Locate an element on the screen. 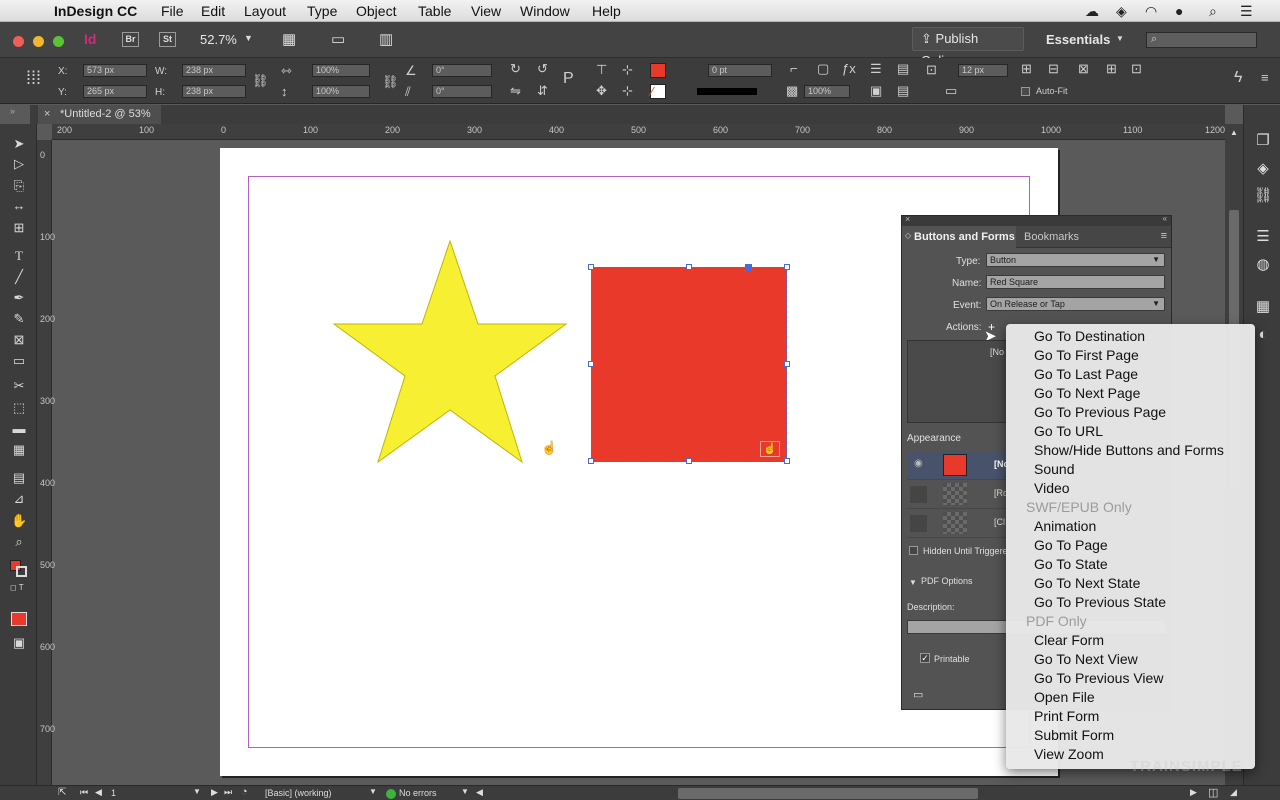 This screenshot has height=800, width=1280. close-window-button is located at coordinates (18, 41).